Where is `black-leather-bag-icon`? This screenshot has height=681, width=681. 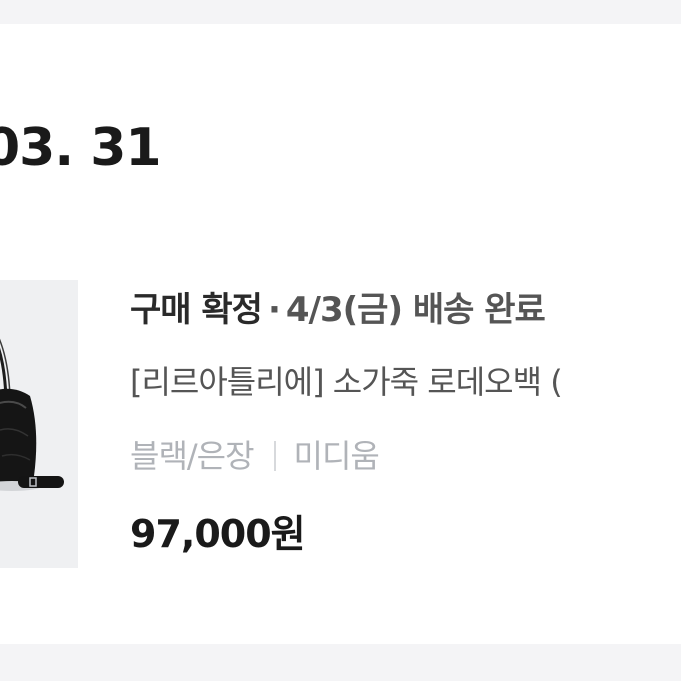
black-leather-bag-icon is located at coordinates (39, 424).